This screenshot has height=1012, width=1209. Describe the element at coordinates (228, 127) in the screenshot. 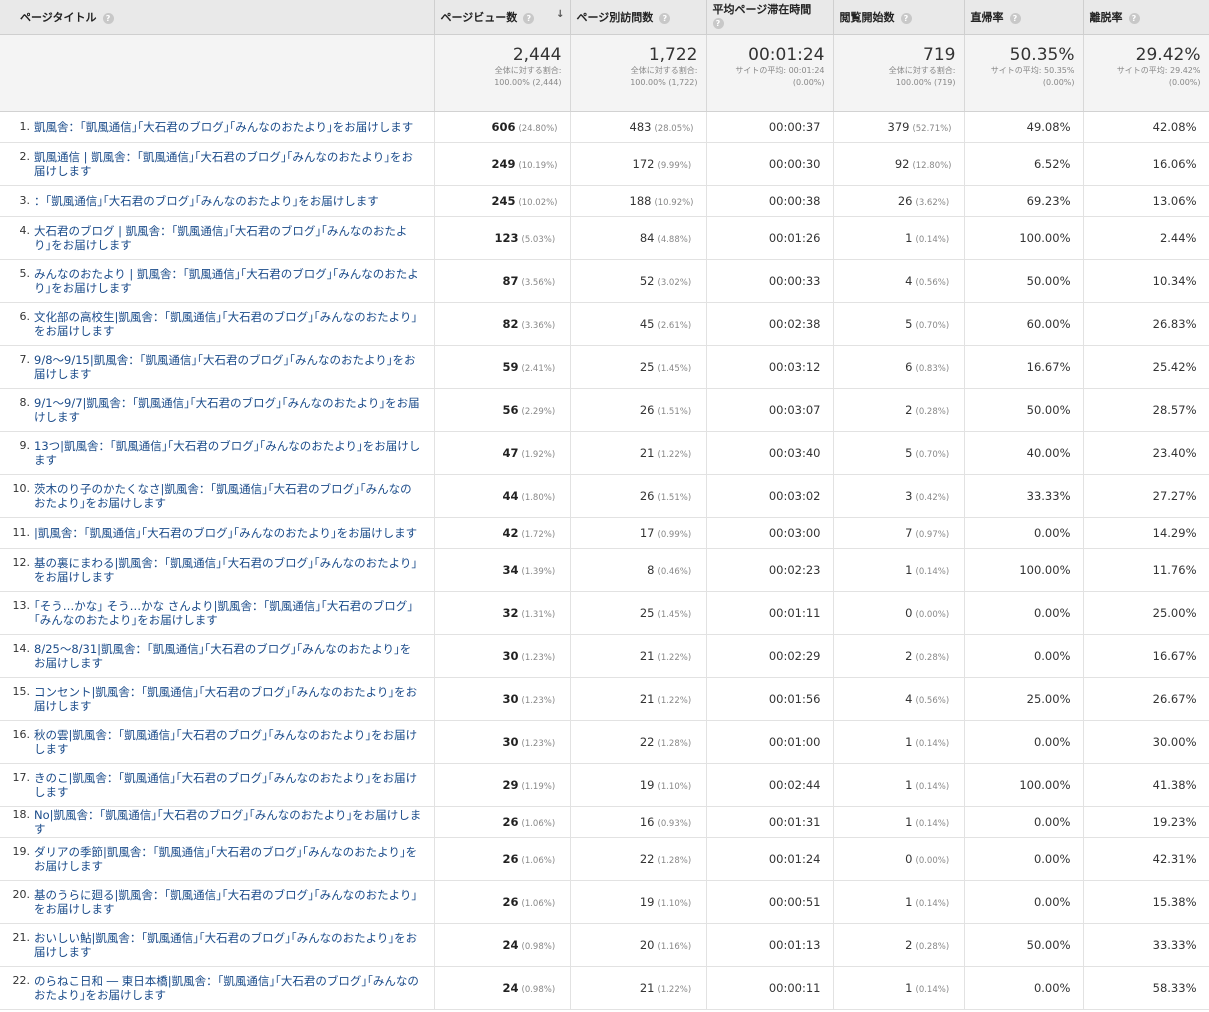

I see `page-title-link: 凱風舎：｢凱風通信｣｢大石君のブログ｣｢みんなのおたより｣をお届けします` at that location.